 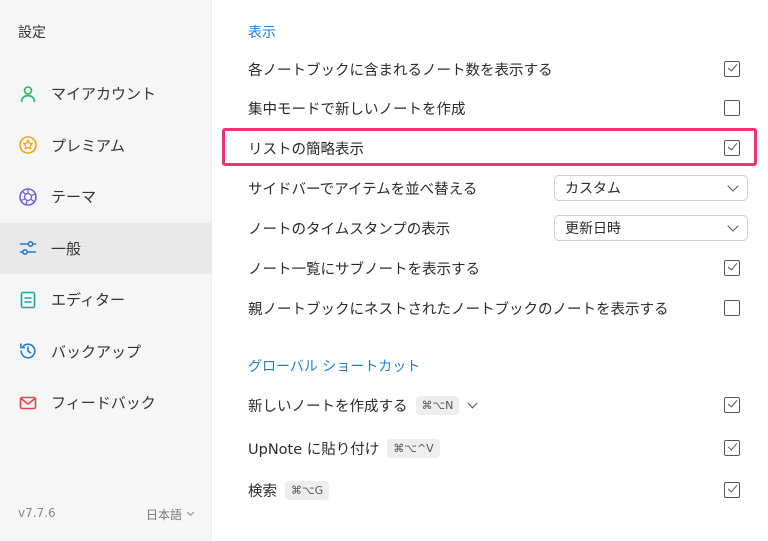 I want to click on setting-row-compact-list: リストの簡略表示, so click(x=494, y=148).